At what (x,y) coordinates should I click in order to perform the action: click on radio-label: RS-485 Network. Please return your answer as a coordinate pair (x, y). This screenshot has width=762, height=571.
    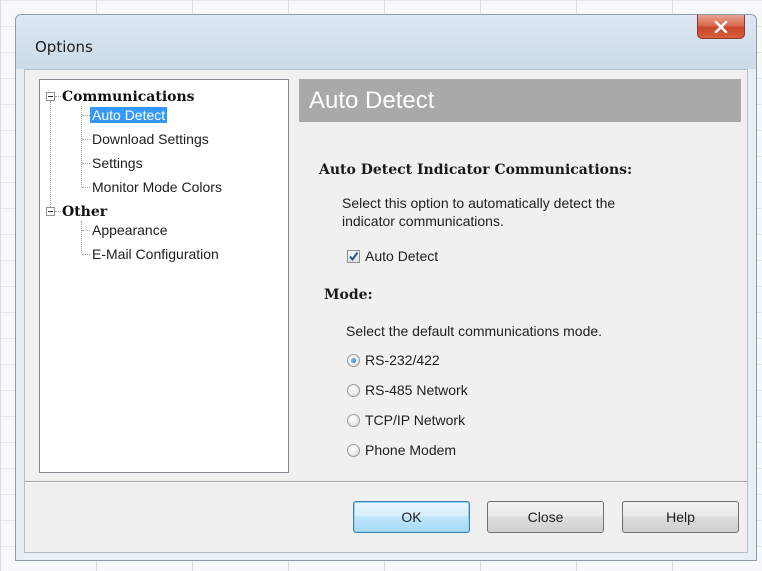
    Looking at the image, I should click on (416, 390).